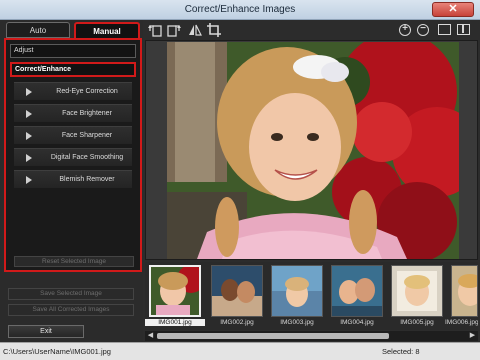  I want to click on zoom-in-button: +, so click(405, 30).